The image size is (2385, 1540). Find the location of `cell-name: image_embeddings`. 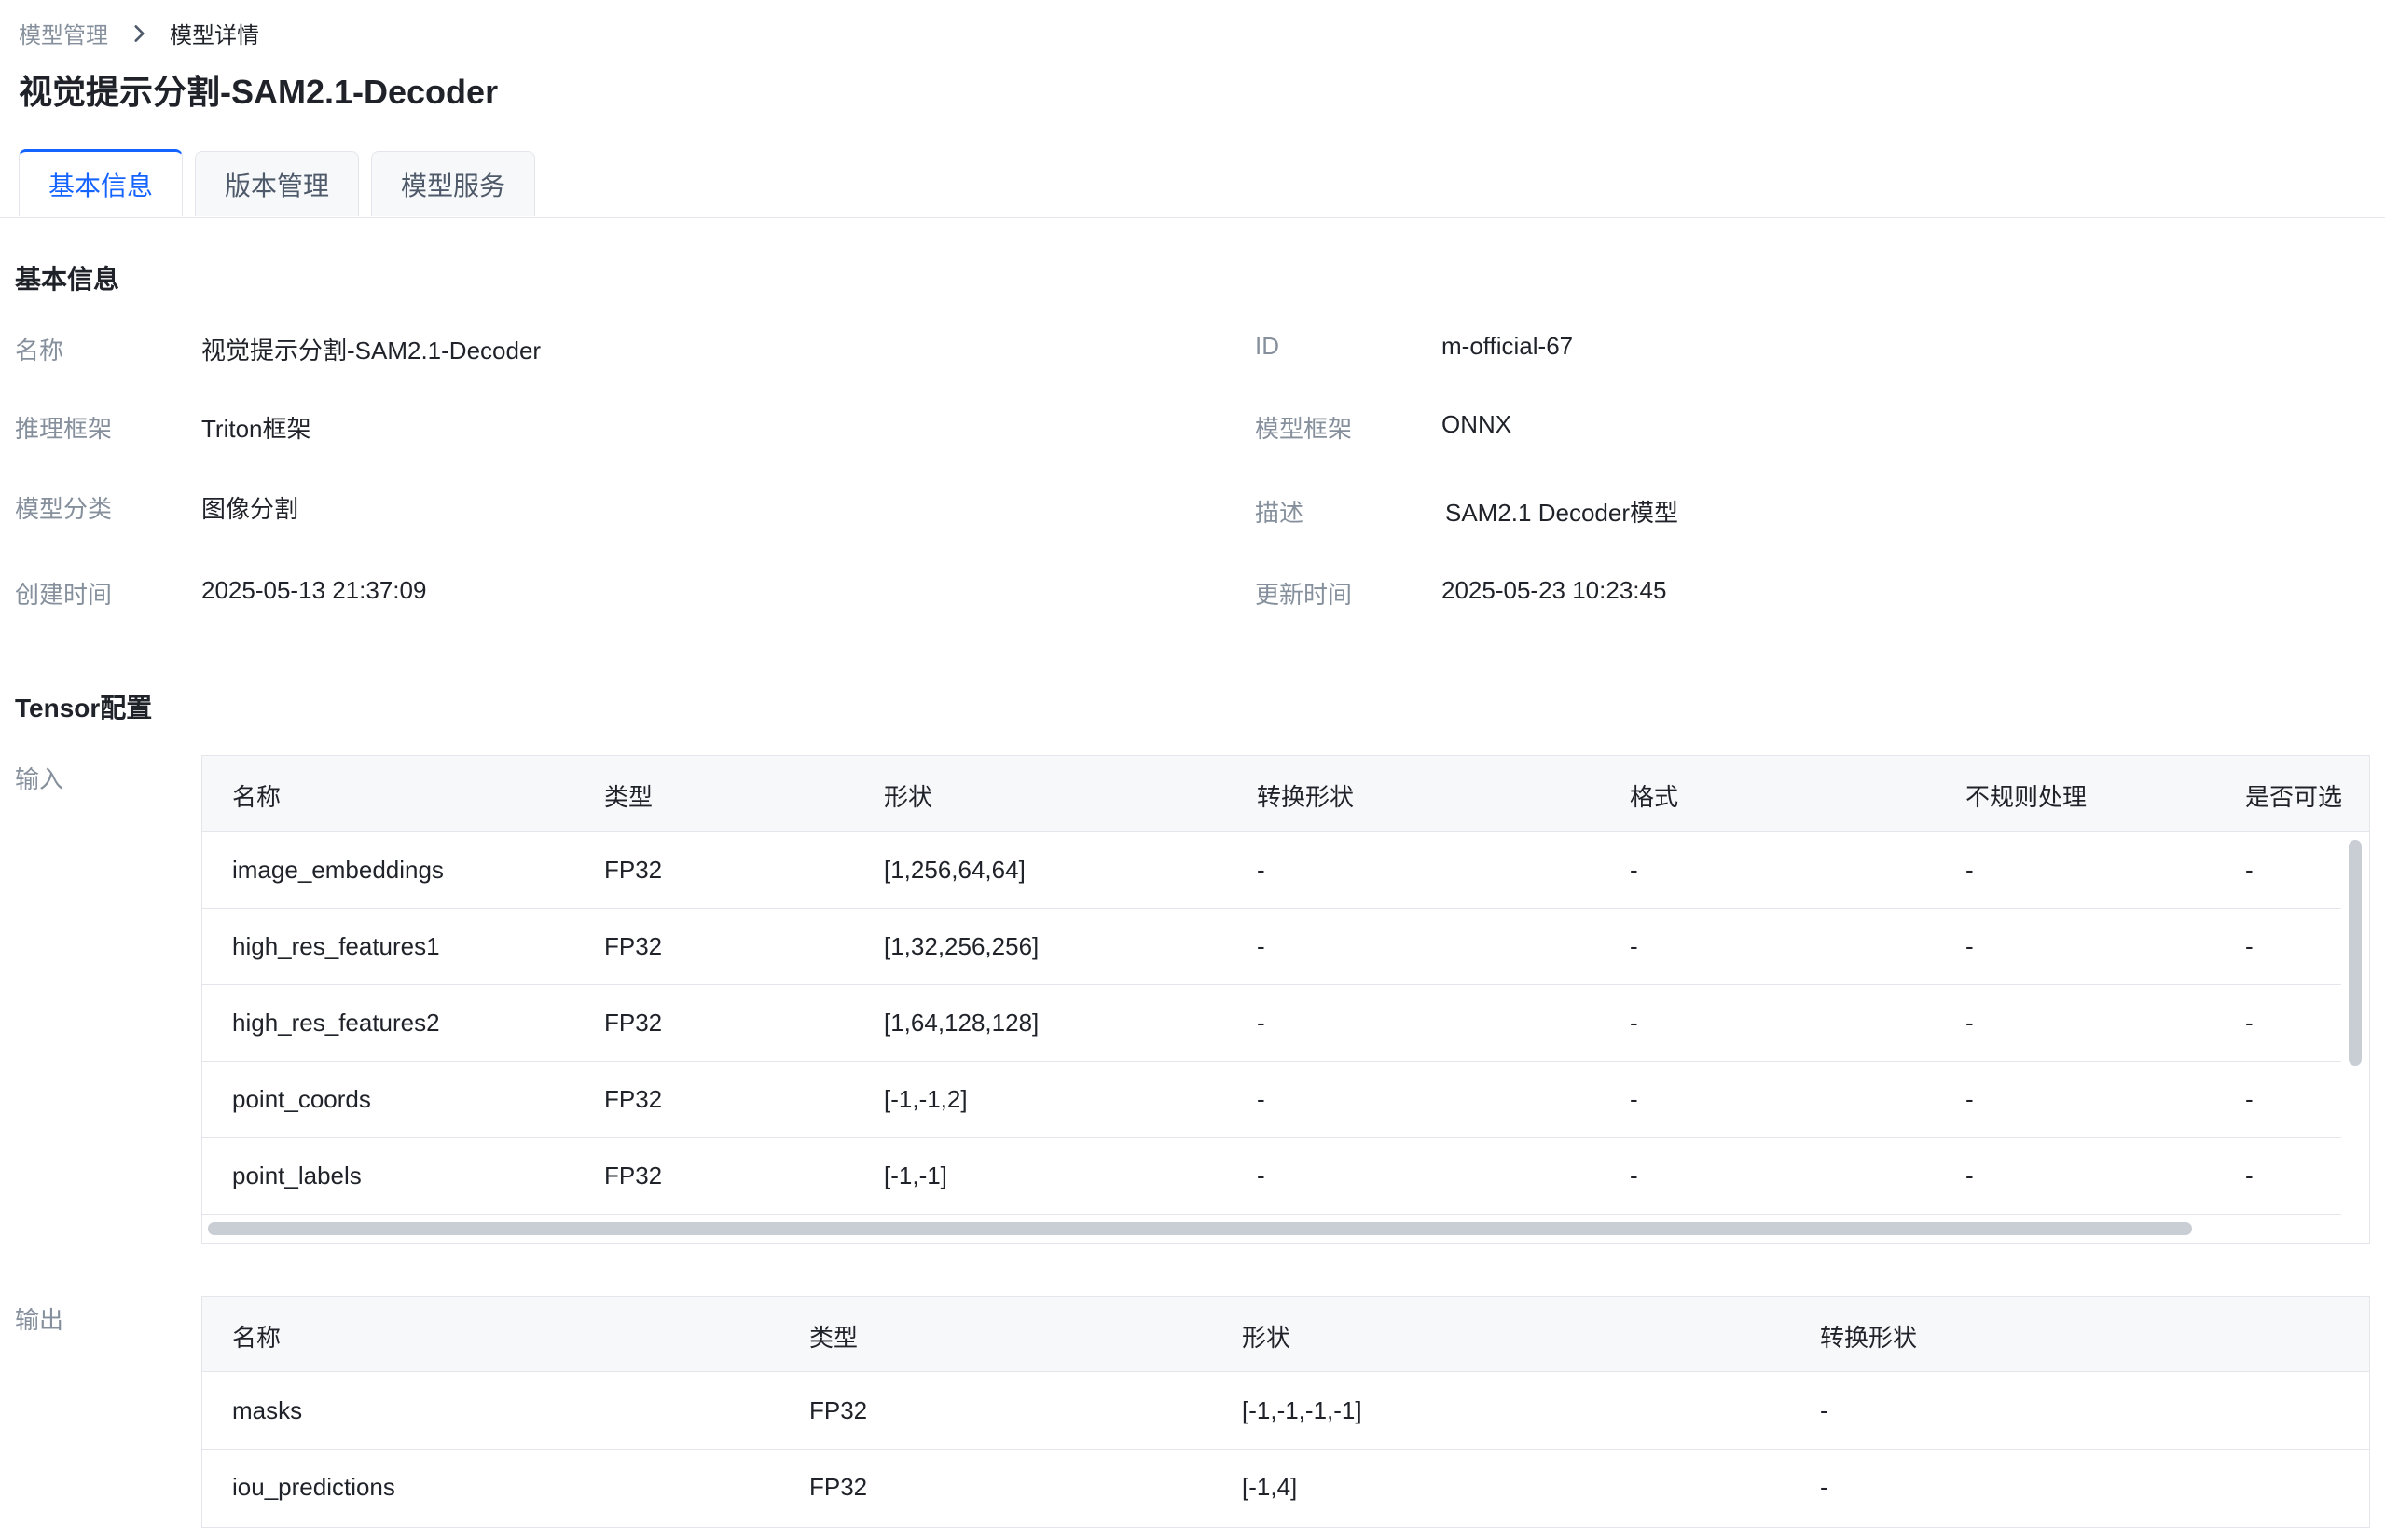

cell-name: image_embeddings is located at coordinates (338, 870).